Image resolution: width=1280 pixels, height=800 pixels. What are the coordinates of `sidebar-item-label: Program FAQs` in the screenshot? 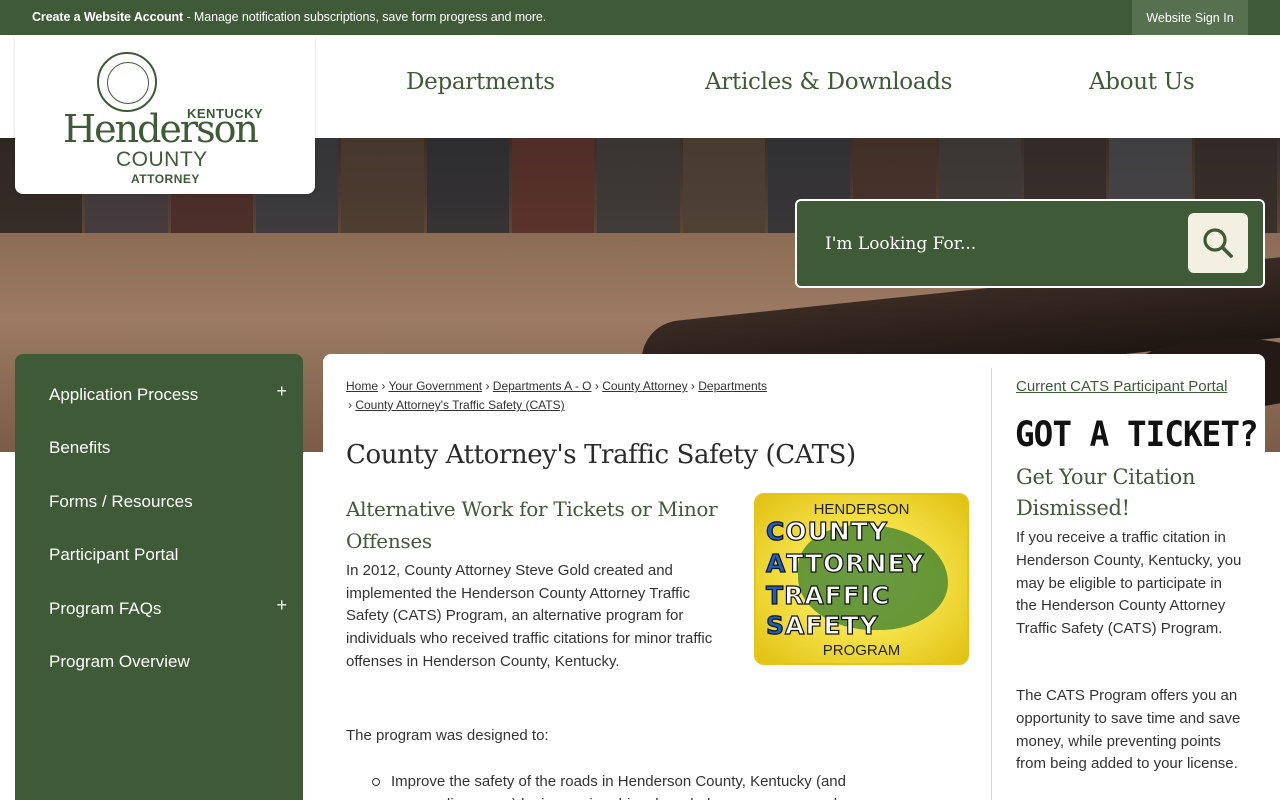 It's located at (105, 608).